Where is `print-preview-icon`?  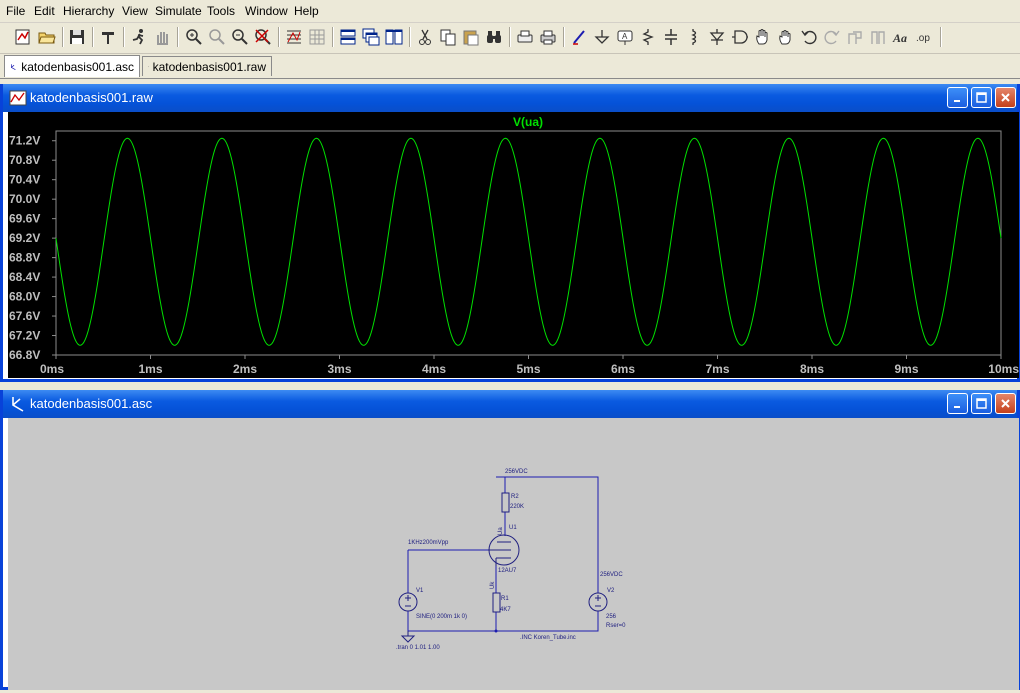 print-preview-icon is located at coordinates (525, 37).